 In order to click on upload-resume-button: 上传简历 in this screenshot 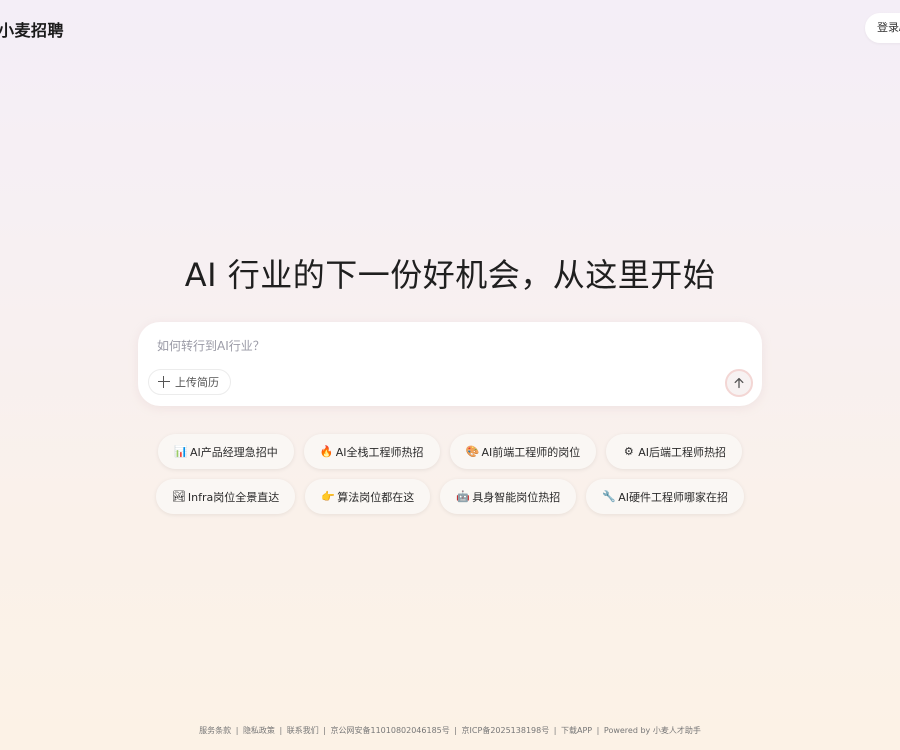, I will do `click(189, 382)`.